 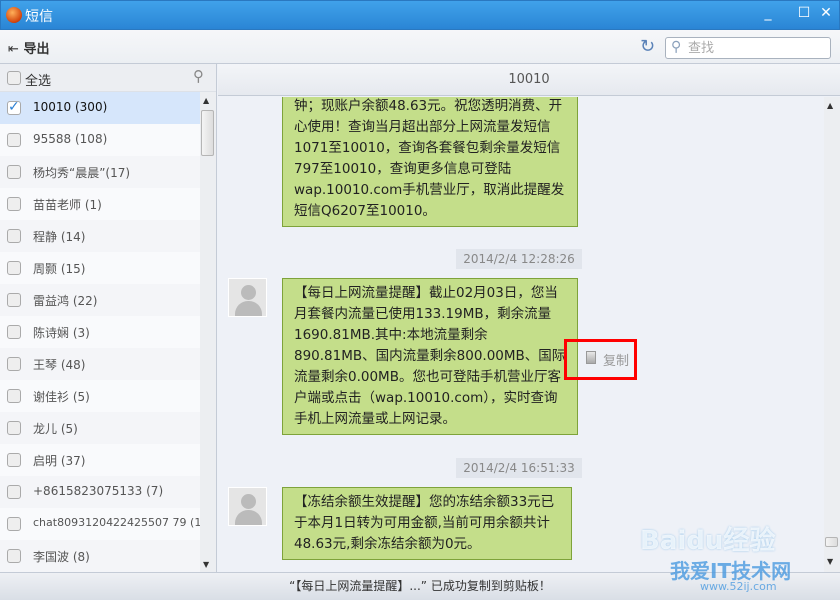 What do you see at coordinates (100, 396) in the screenshot?
I see `list-item: 谢佳衫 (5)` at bounding box center [100, 396].